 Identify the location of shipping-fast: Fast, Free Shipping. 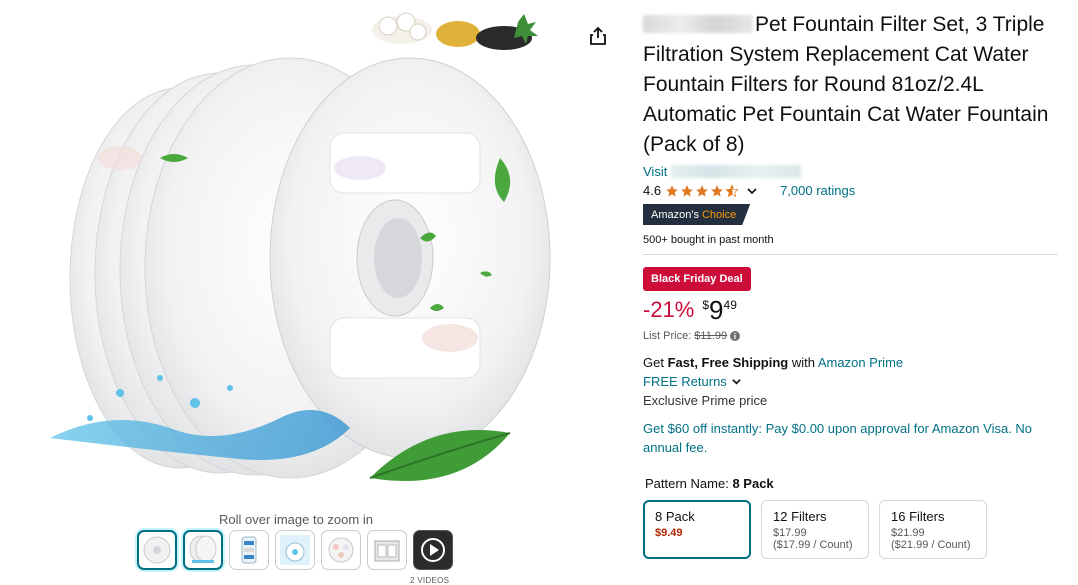
(728, 362).